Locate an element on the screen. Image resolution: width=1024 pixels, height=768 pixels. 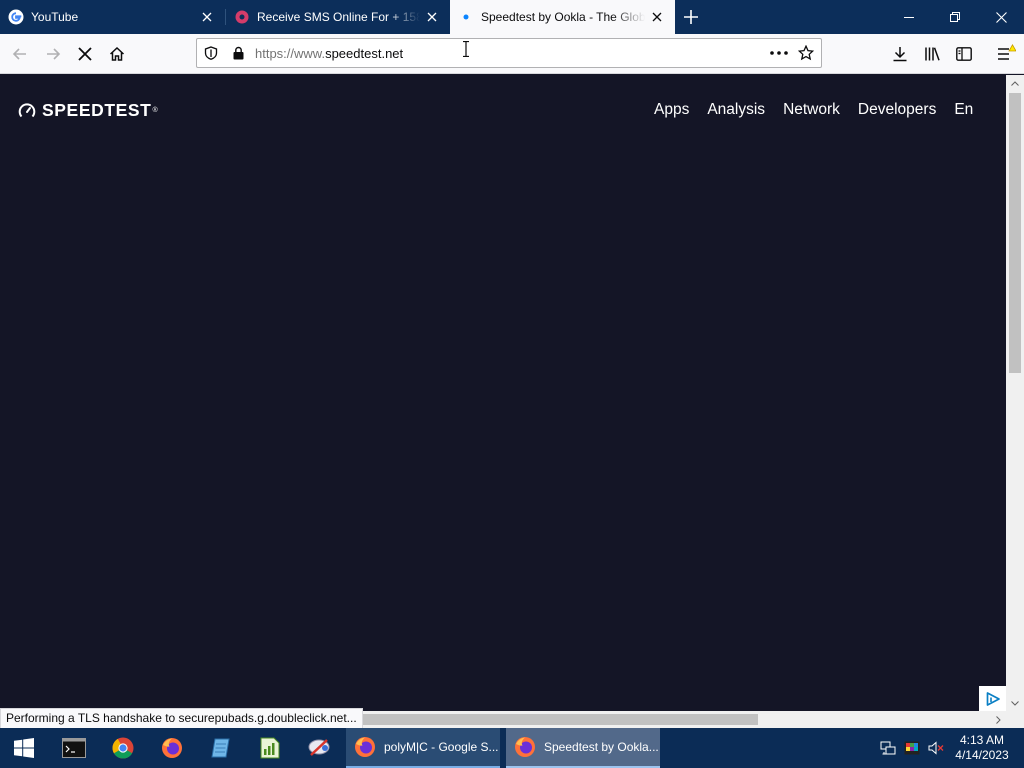
nav-link-analysis: Analysis is located at coordinates (736, 110).